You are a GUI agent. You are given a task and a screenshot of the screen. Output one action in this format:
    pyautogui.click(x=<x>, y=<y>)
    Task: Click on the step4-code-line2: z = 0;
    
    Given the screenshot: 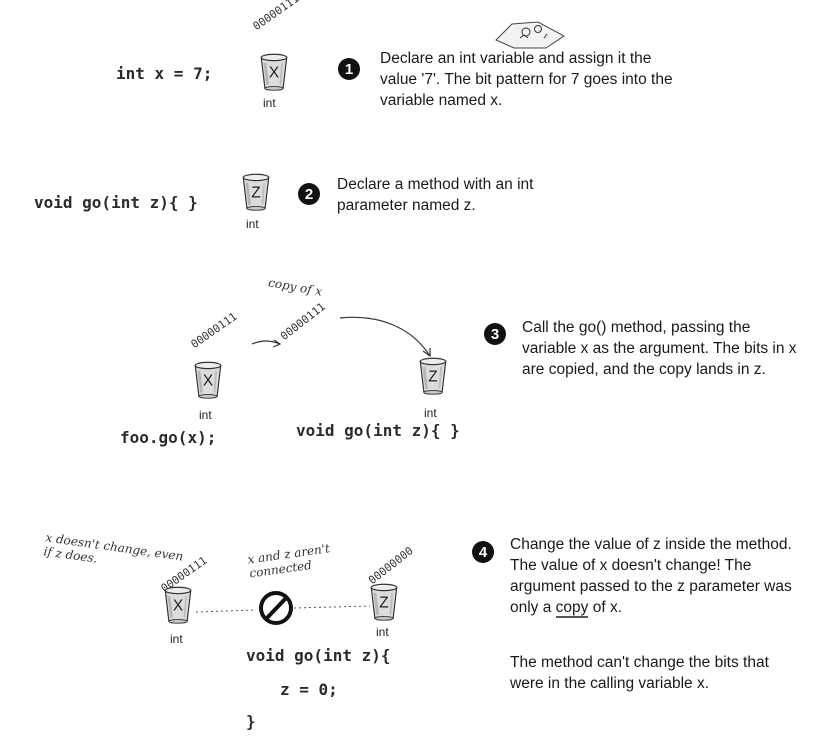 What is the action you would take?
    pyautogui.click(x=309, y=689)
    